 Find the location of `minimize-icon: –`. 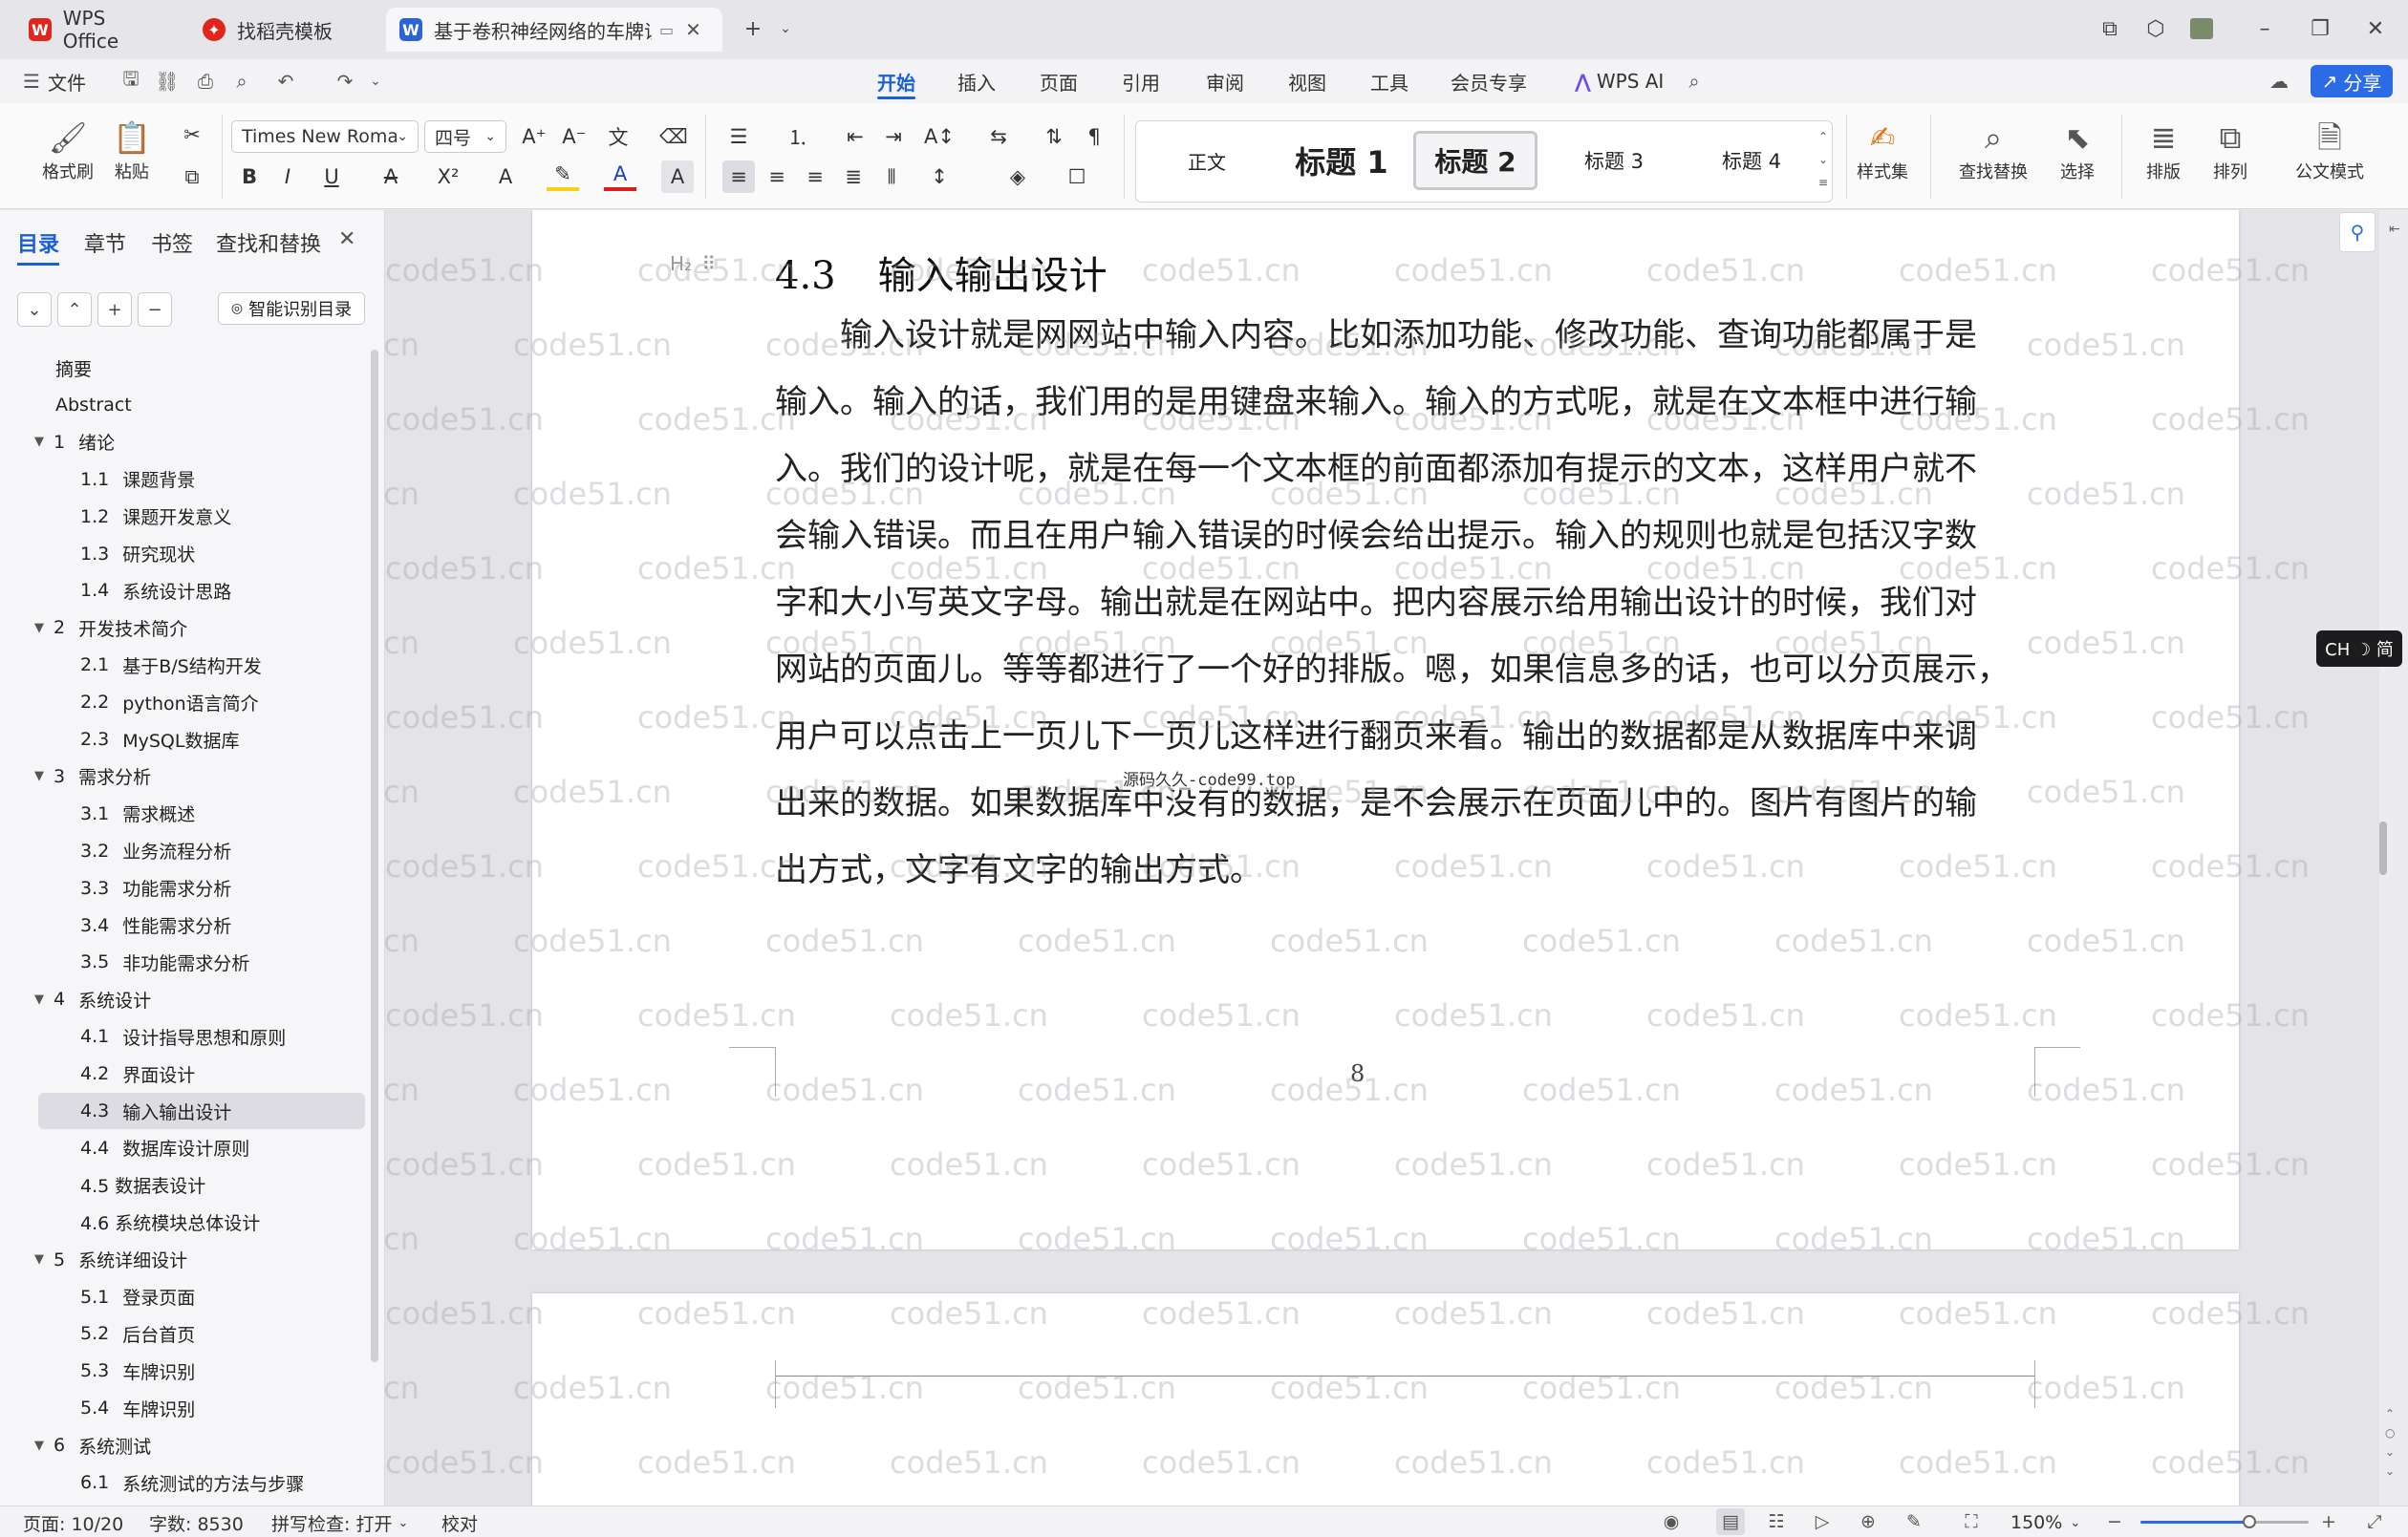

minimize-icon: – is located at coordinates (2265, 28).